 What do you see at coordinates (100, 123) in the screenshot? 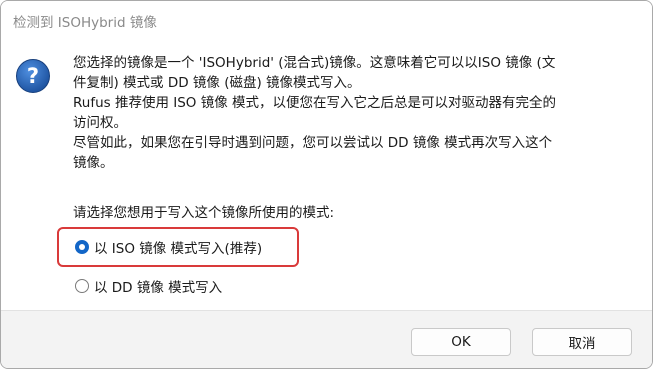
I see `message-line: 访问权。` at bounding box center [100, 123].